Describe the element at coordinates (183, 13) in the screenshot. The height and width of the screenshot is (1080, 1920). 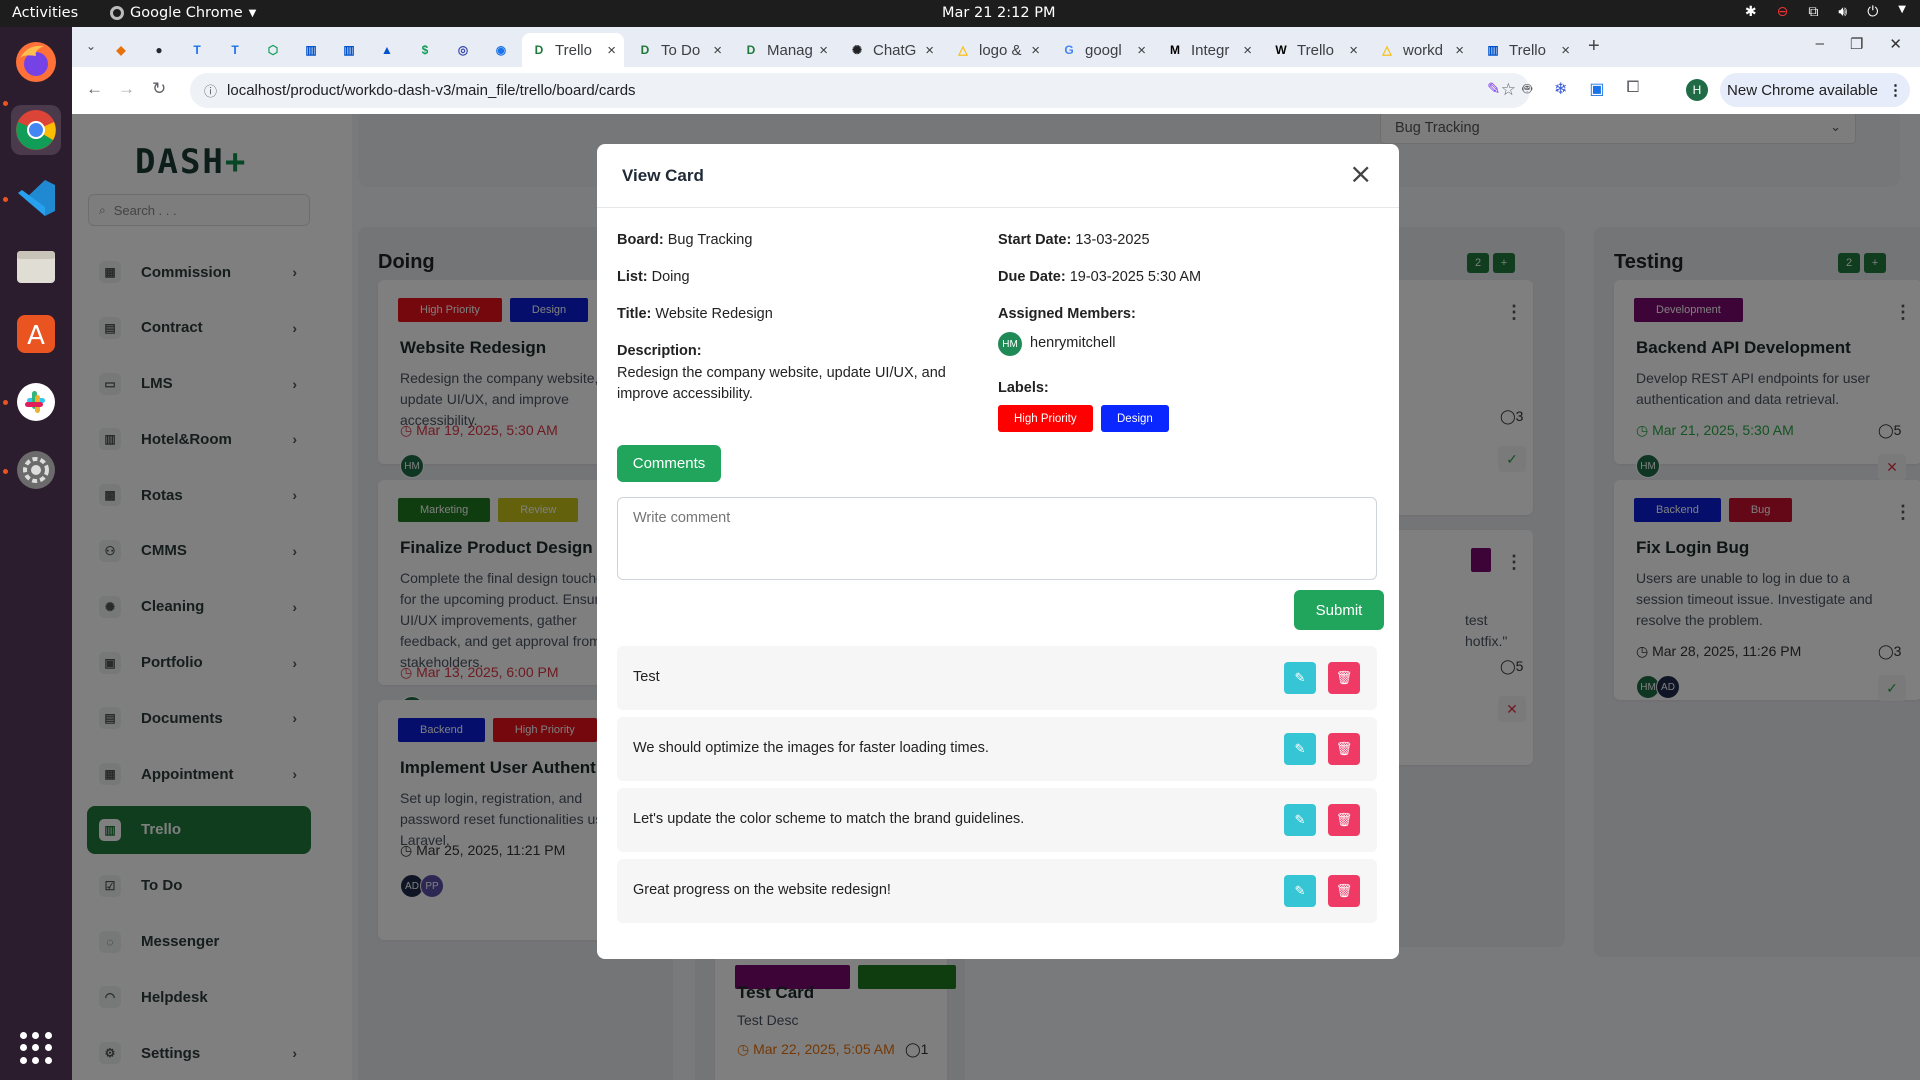
I see `app-menu: Google Chrome ▼` at that location.